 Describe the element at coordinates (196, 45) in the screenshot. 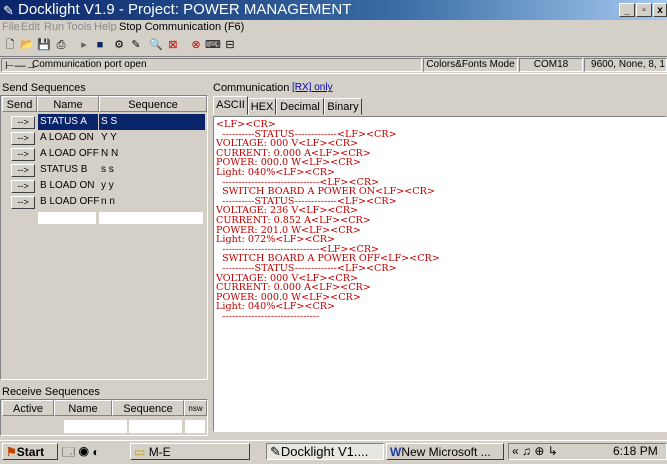

I see `snapshot-icon: ⊗` at that location.